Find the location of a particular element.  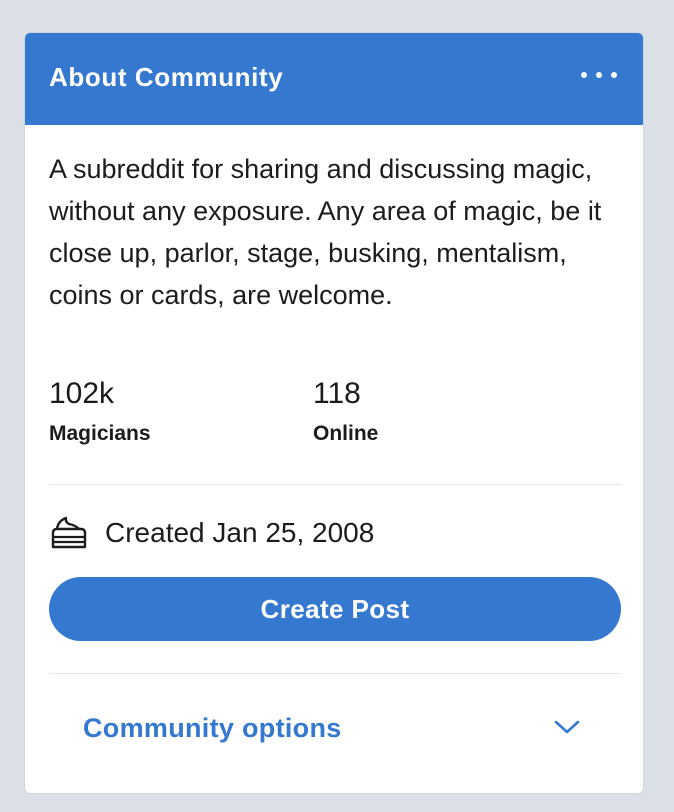

create-post-button: Create Post is located at coordinates (335, 609).